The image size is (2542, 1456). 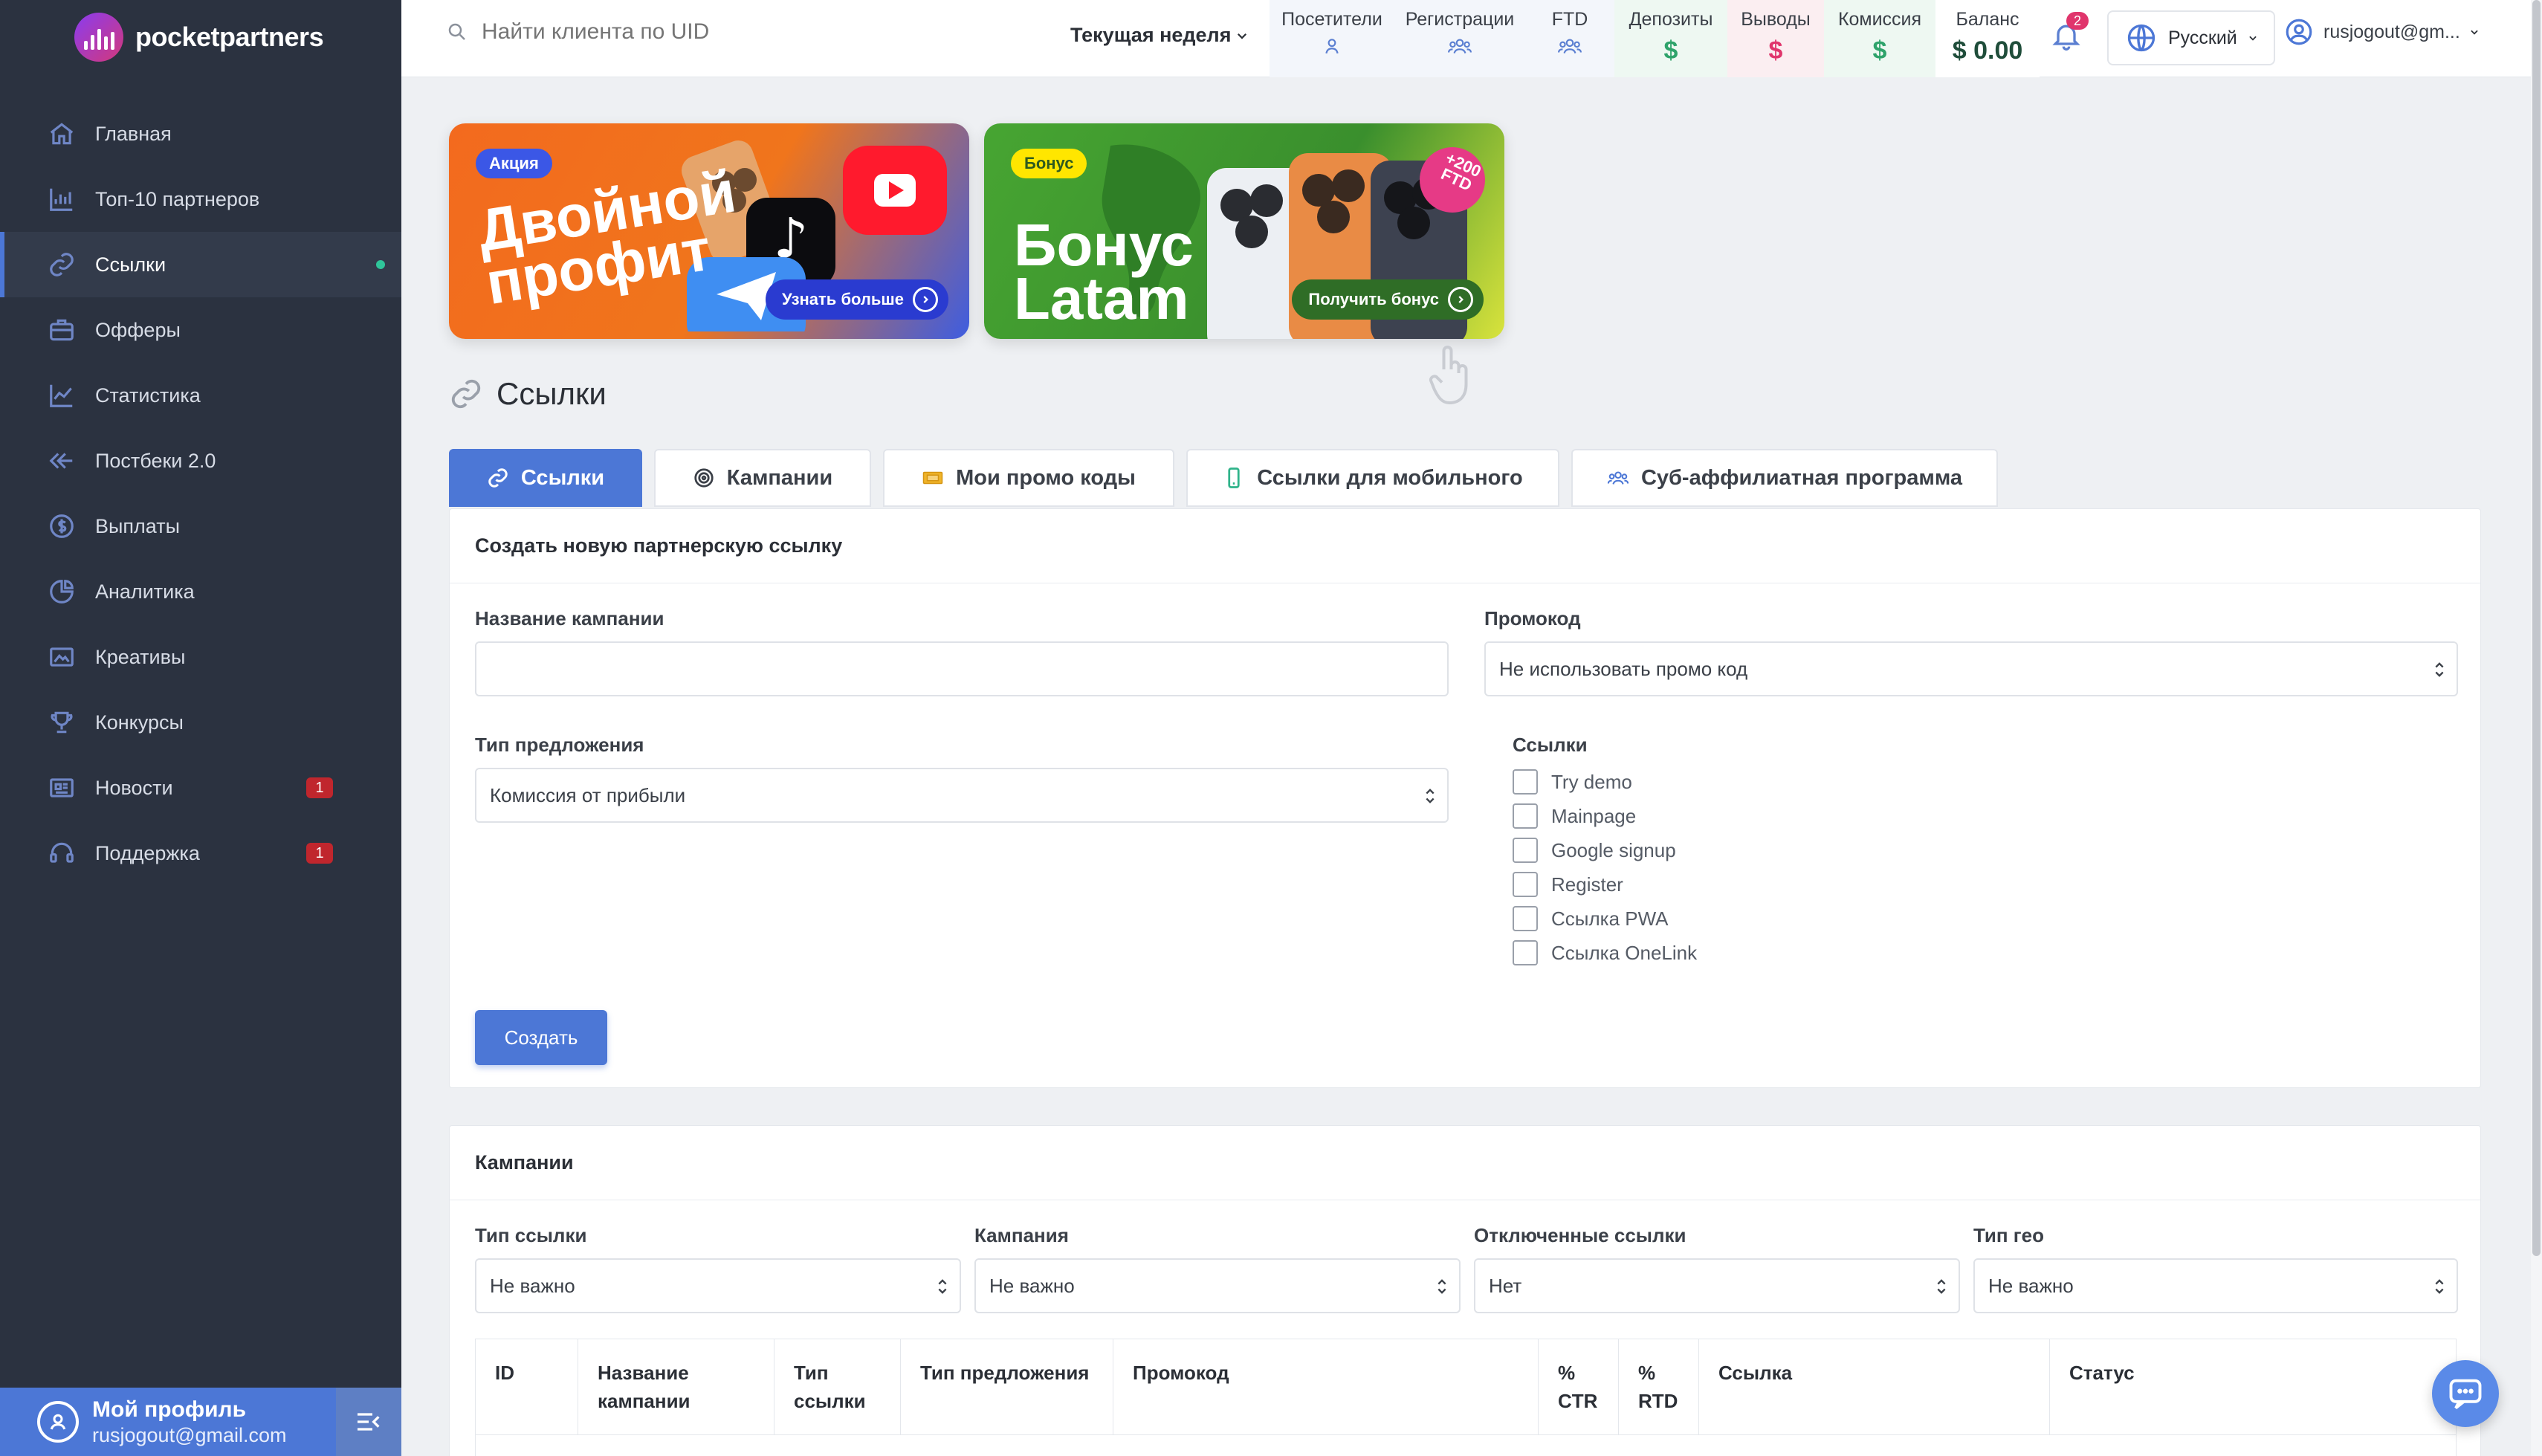 I want to click on checkbox-google-signup: Google signup, so click(x=1605, y=850).